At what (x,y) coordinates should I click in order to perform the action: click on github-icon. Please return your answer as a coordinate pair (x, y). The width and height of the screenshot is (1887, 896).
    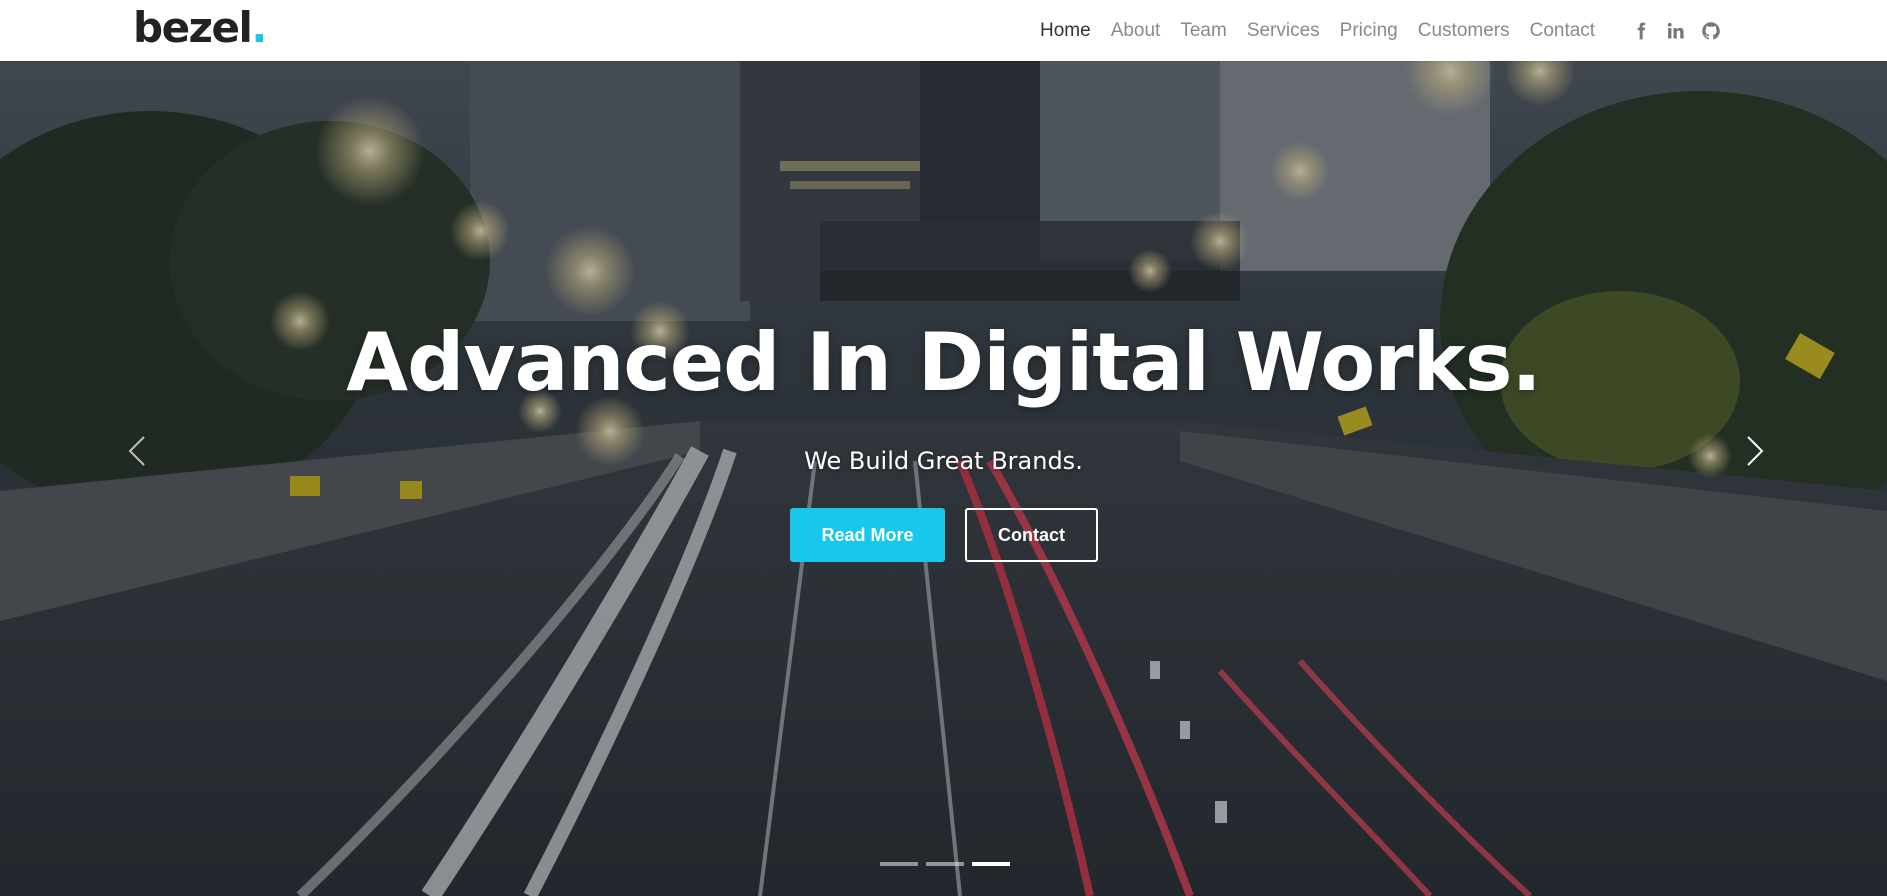
    Looking at the image, I should click on (1711, 31).